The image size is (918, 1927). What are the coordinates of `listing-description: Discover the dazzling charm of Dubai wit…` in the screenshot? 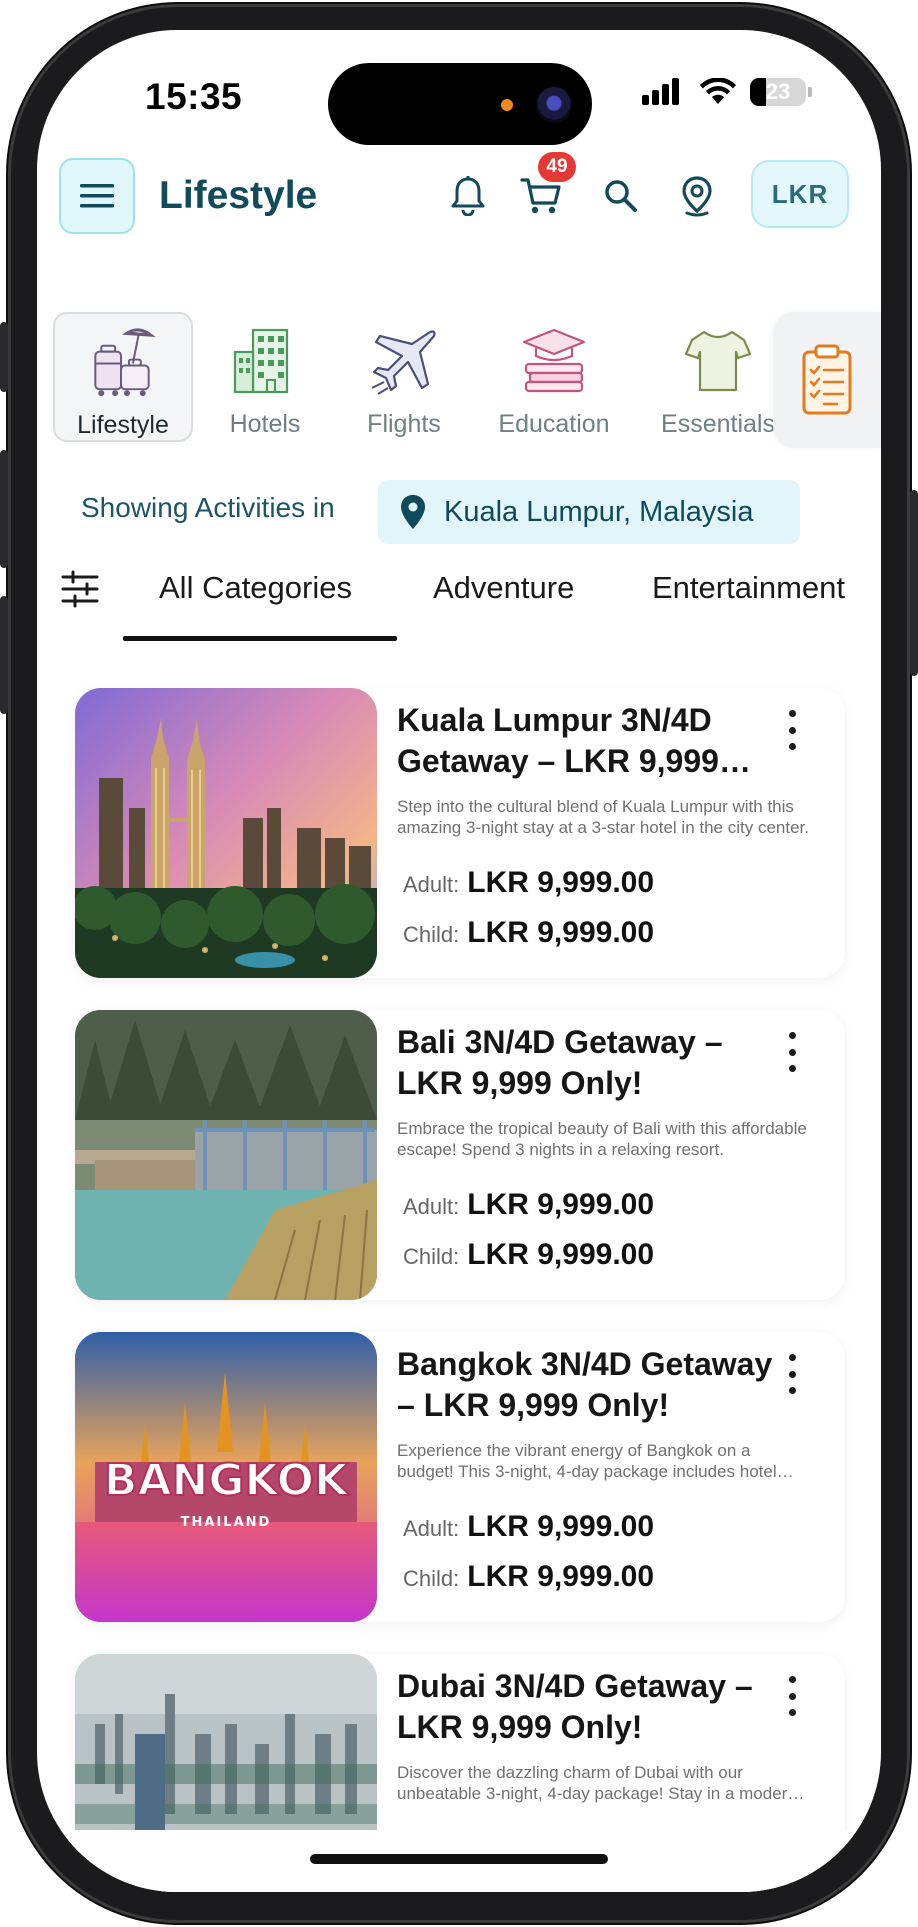 It's located at (597, 1783).